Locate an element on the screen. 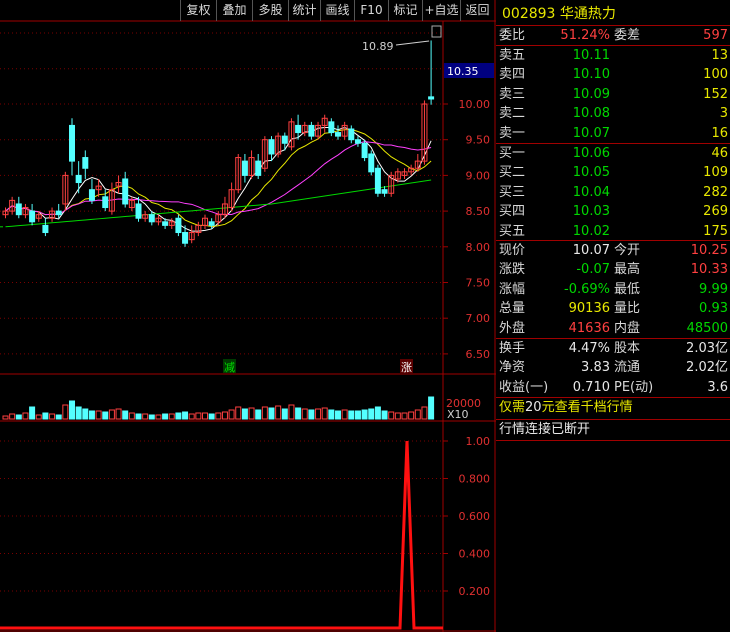 The image size is (730, 632). stat-row: 外盘 41636 内盘 48500 is located at coordinates (613, 328).